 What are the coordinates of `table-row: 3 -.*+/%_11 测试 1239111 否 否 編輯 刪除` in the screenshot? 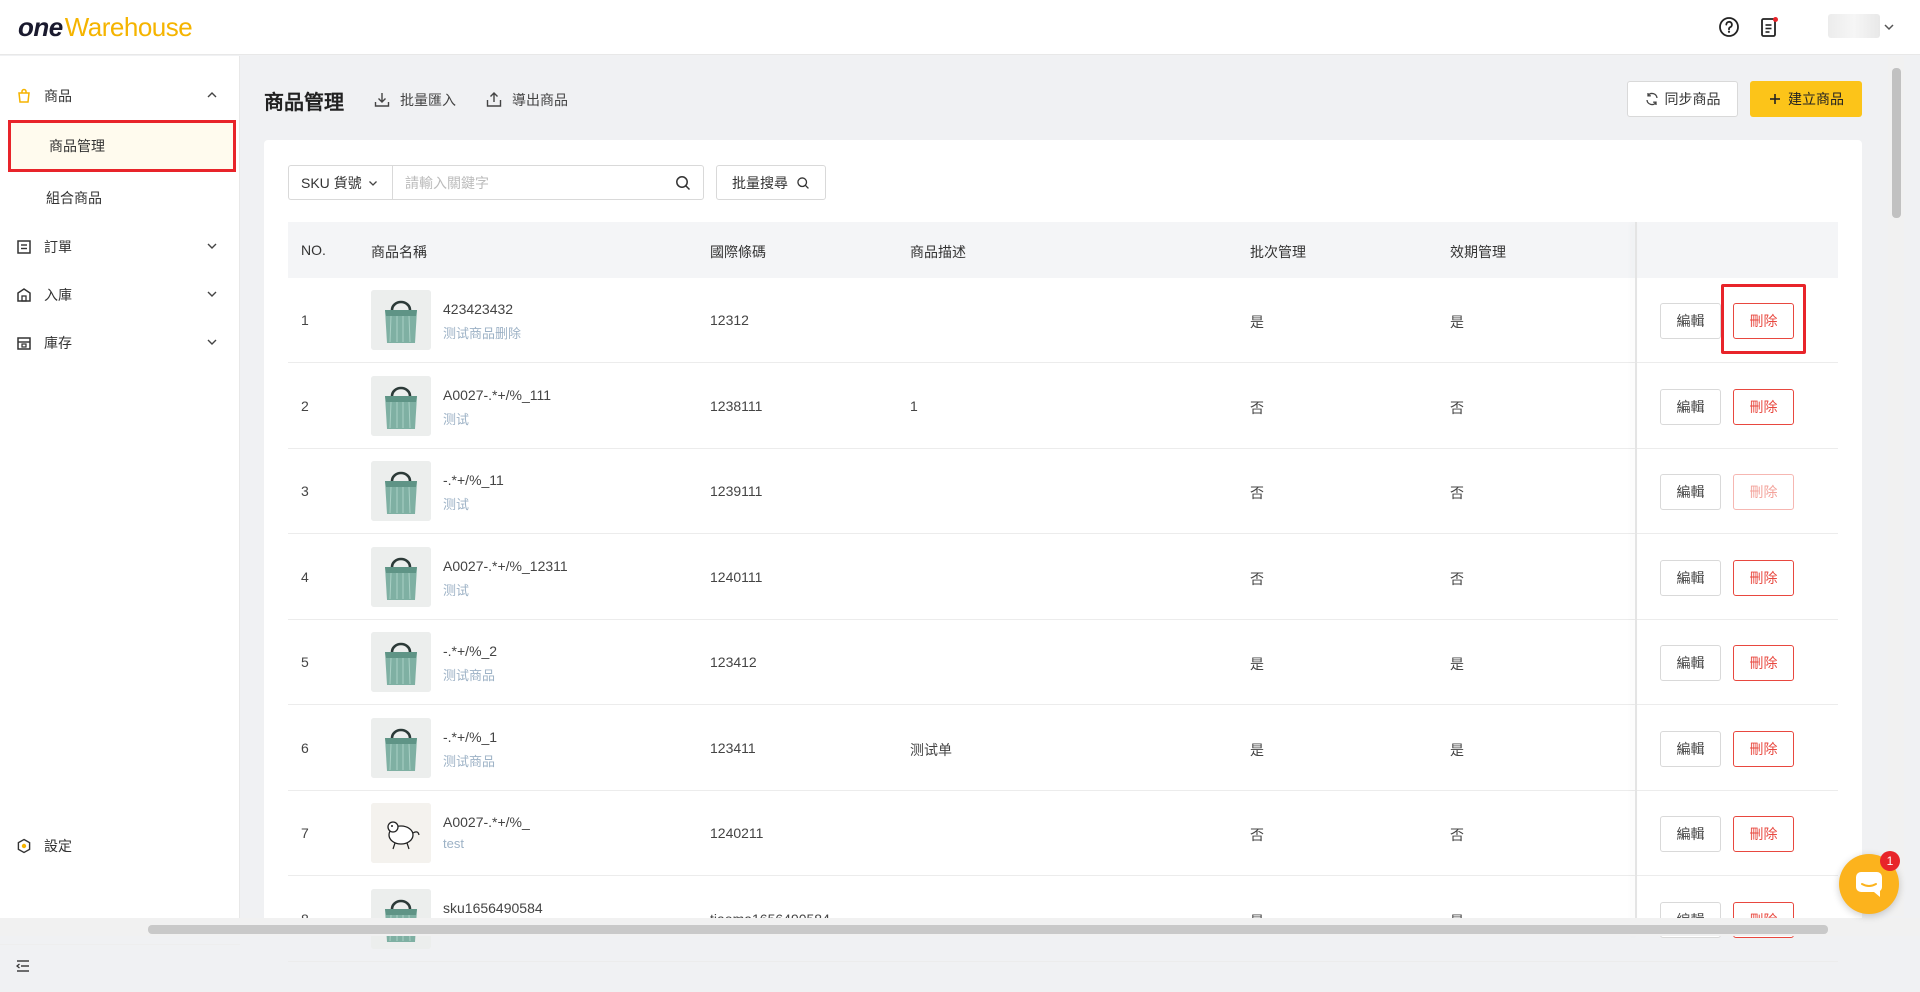 It's located at (1063, 491).